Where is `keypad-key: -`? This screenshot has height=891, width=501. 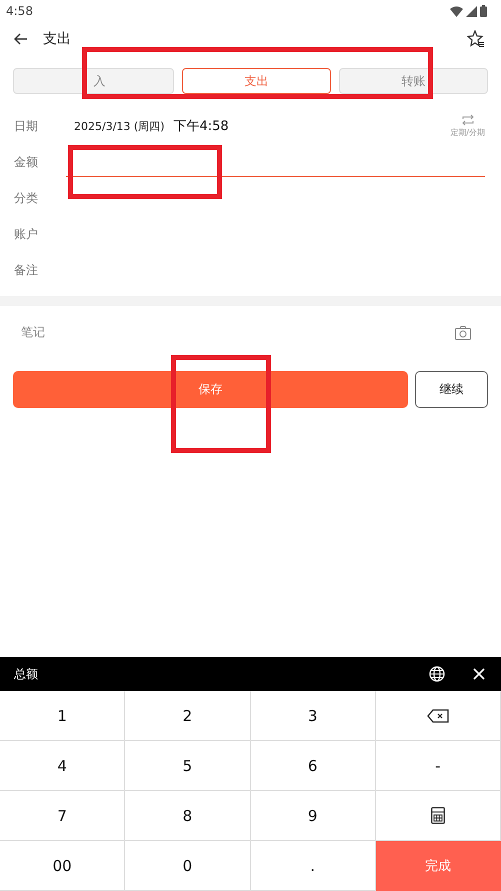 keypad-key: - is located at coordinates (438, 766).